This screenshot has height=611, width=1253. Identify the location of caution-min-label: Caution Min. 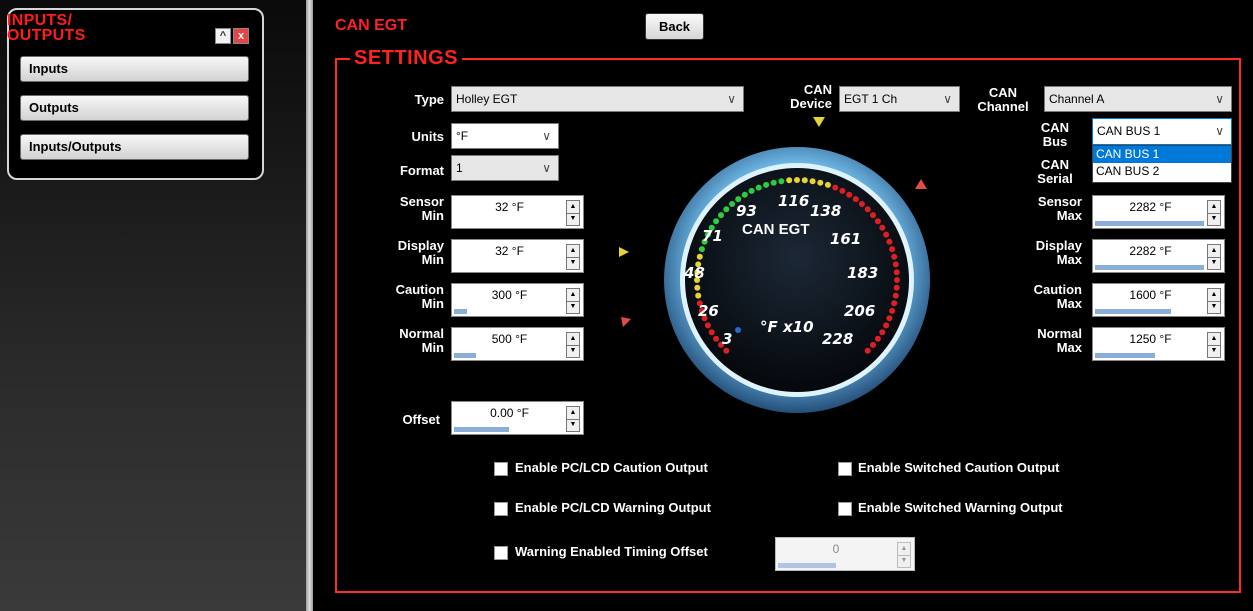
(407, 297).